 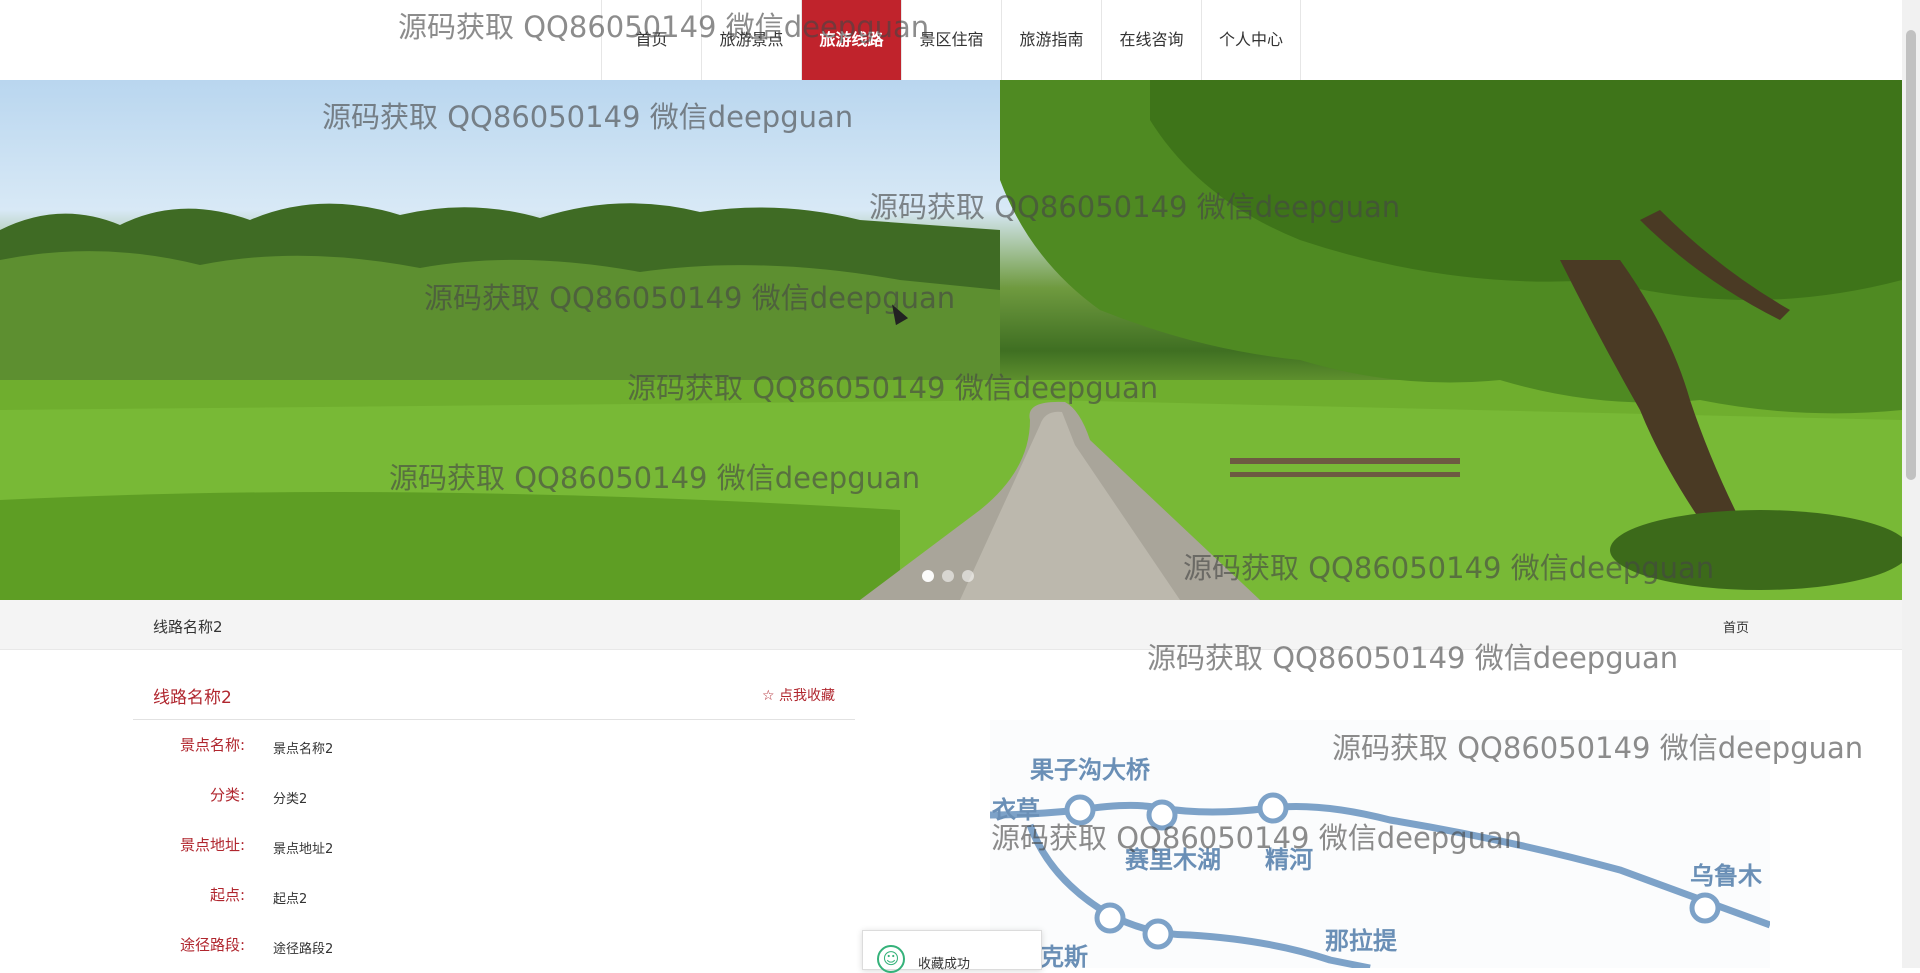 I want to click on detail-header: 线路名称2 ☆ 点我收藏, so click(x=494, y=692).